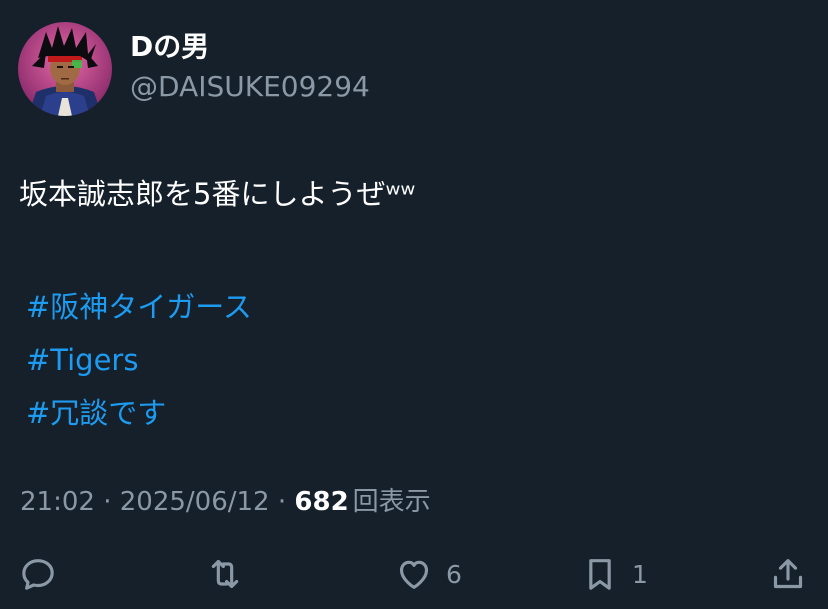  Describe the element at coordinates (321, 502) in the screenshot. I see `views-count: 682` at that location.